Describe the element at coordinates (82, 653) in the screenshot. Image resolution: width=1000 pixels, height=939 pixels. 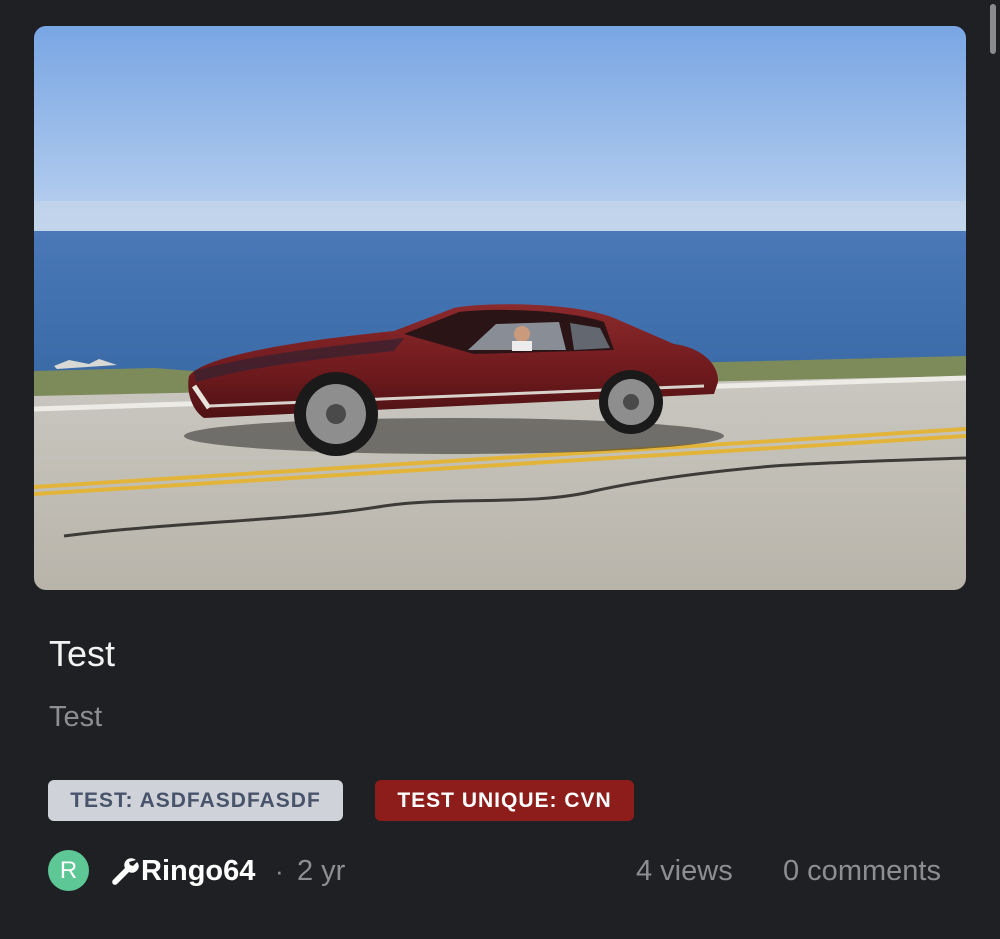
I see `post-title: Test` at that location.